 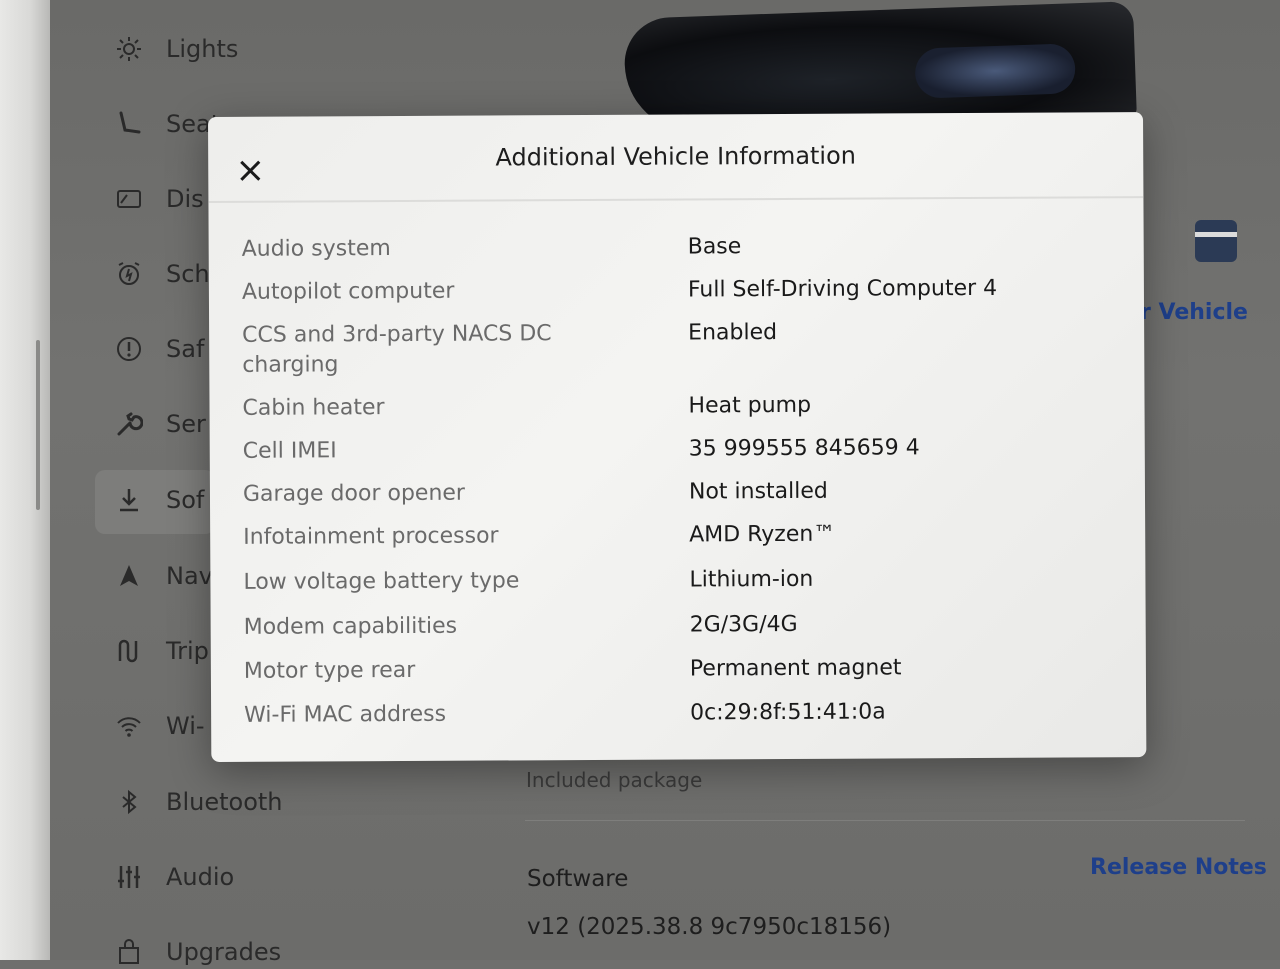 I want to click on navigation-arrow-icon, so click(x=129, y=576).